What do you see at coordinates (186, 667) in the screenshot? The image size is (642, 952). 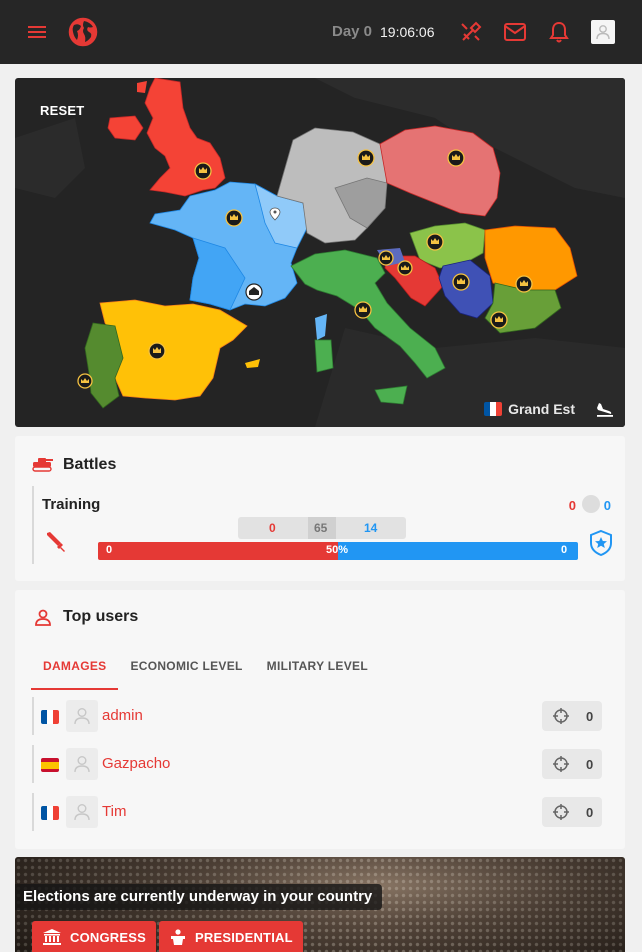 I see `tab-economic-level: ECONOMIC LEVEL` at bounding box center [186, 667].